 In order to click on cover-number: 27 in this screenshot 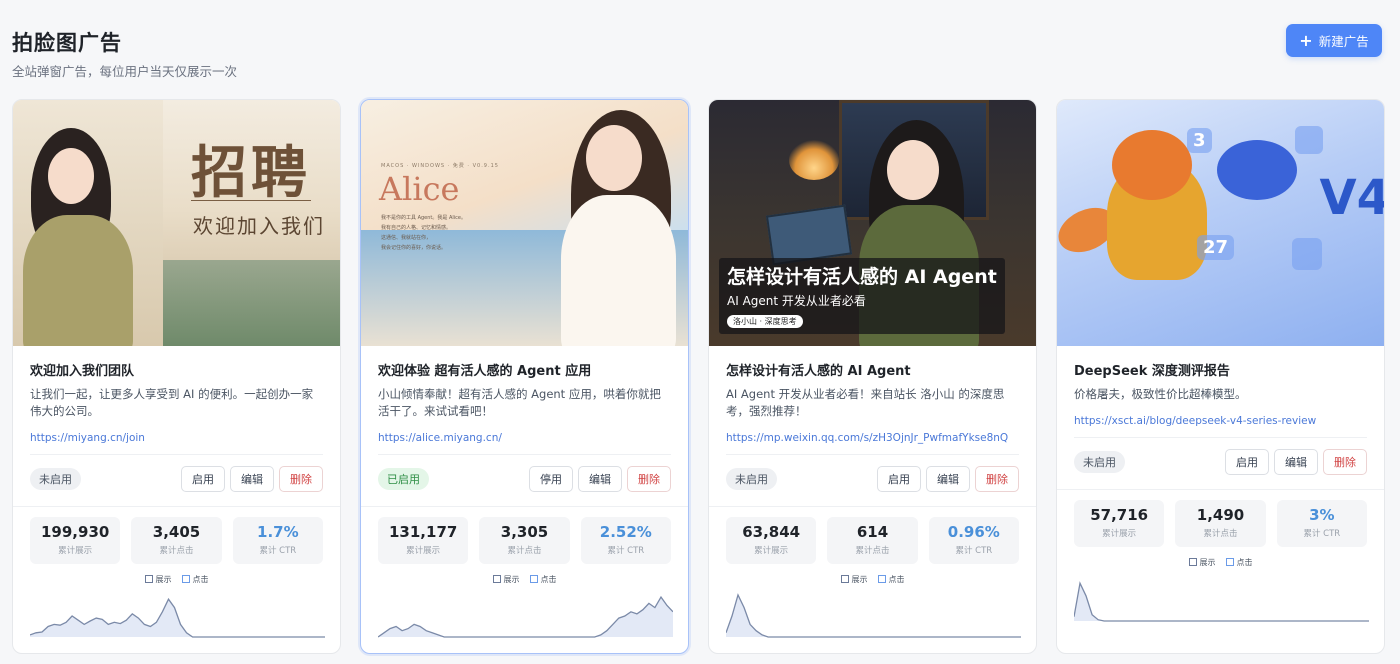, I will do `click(1216, 247)`.